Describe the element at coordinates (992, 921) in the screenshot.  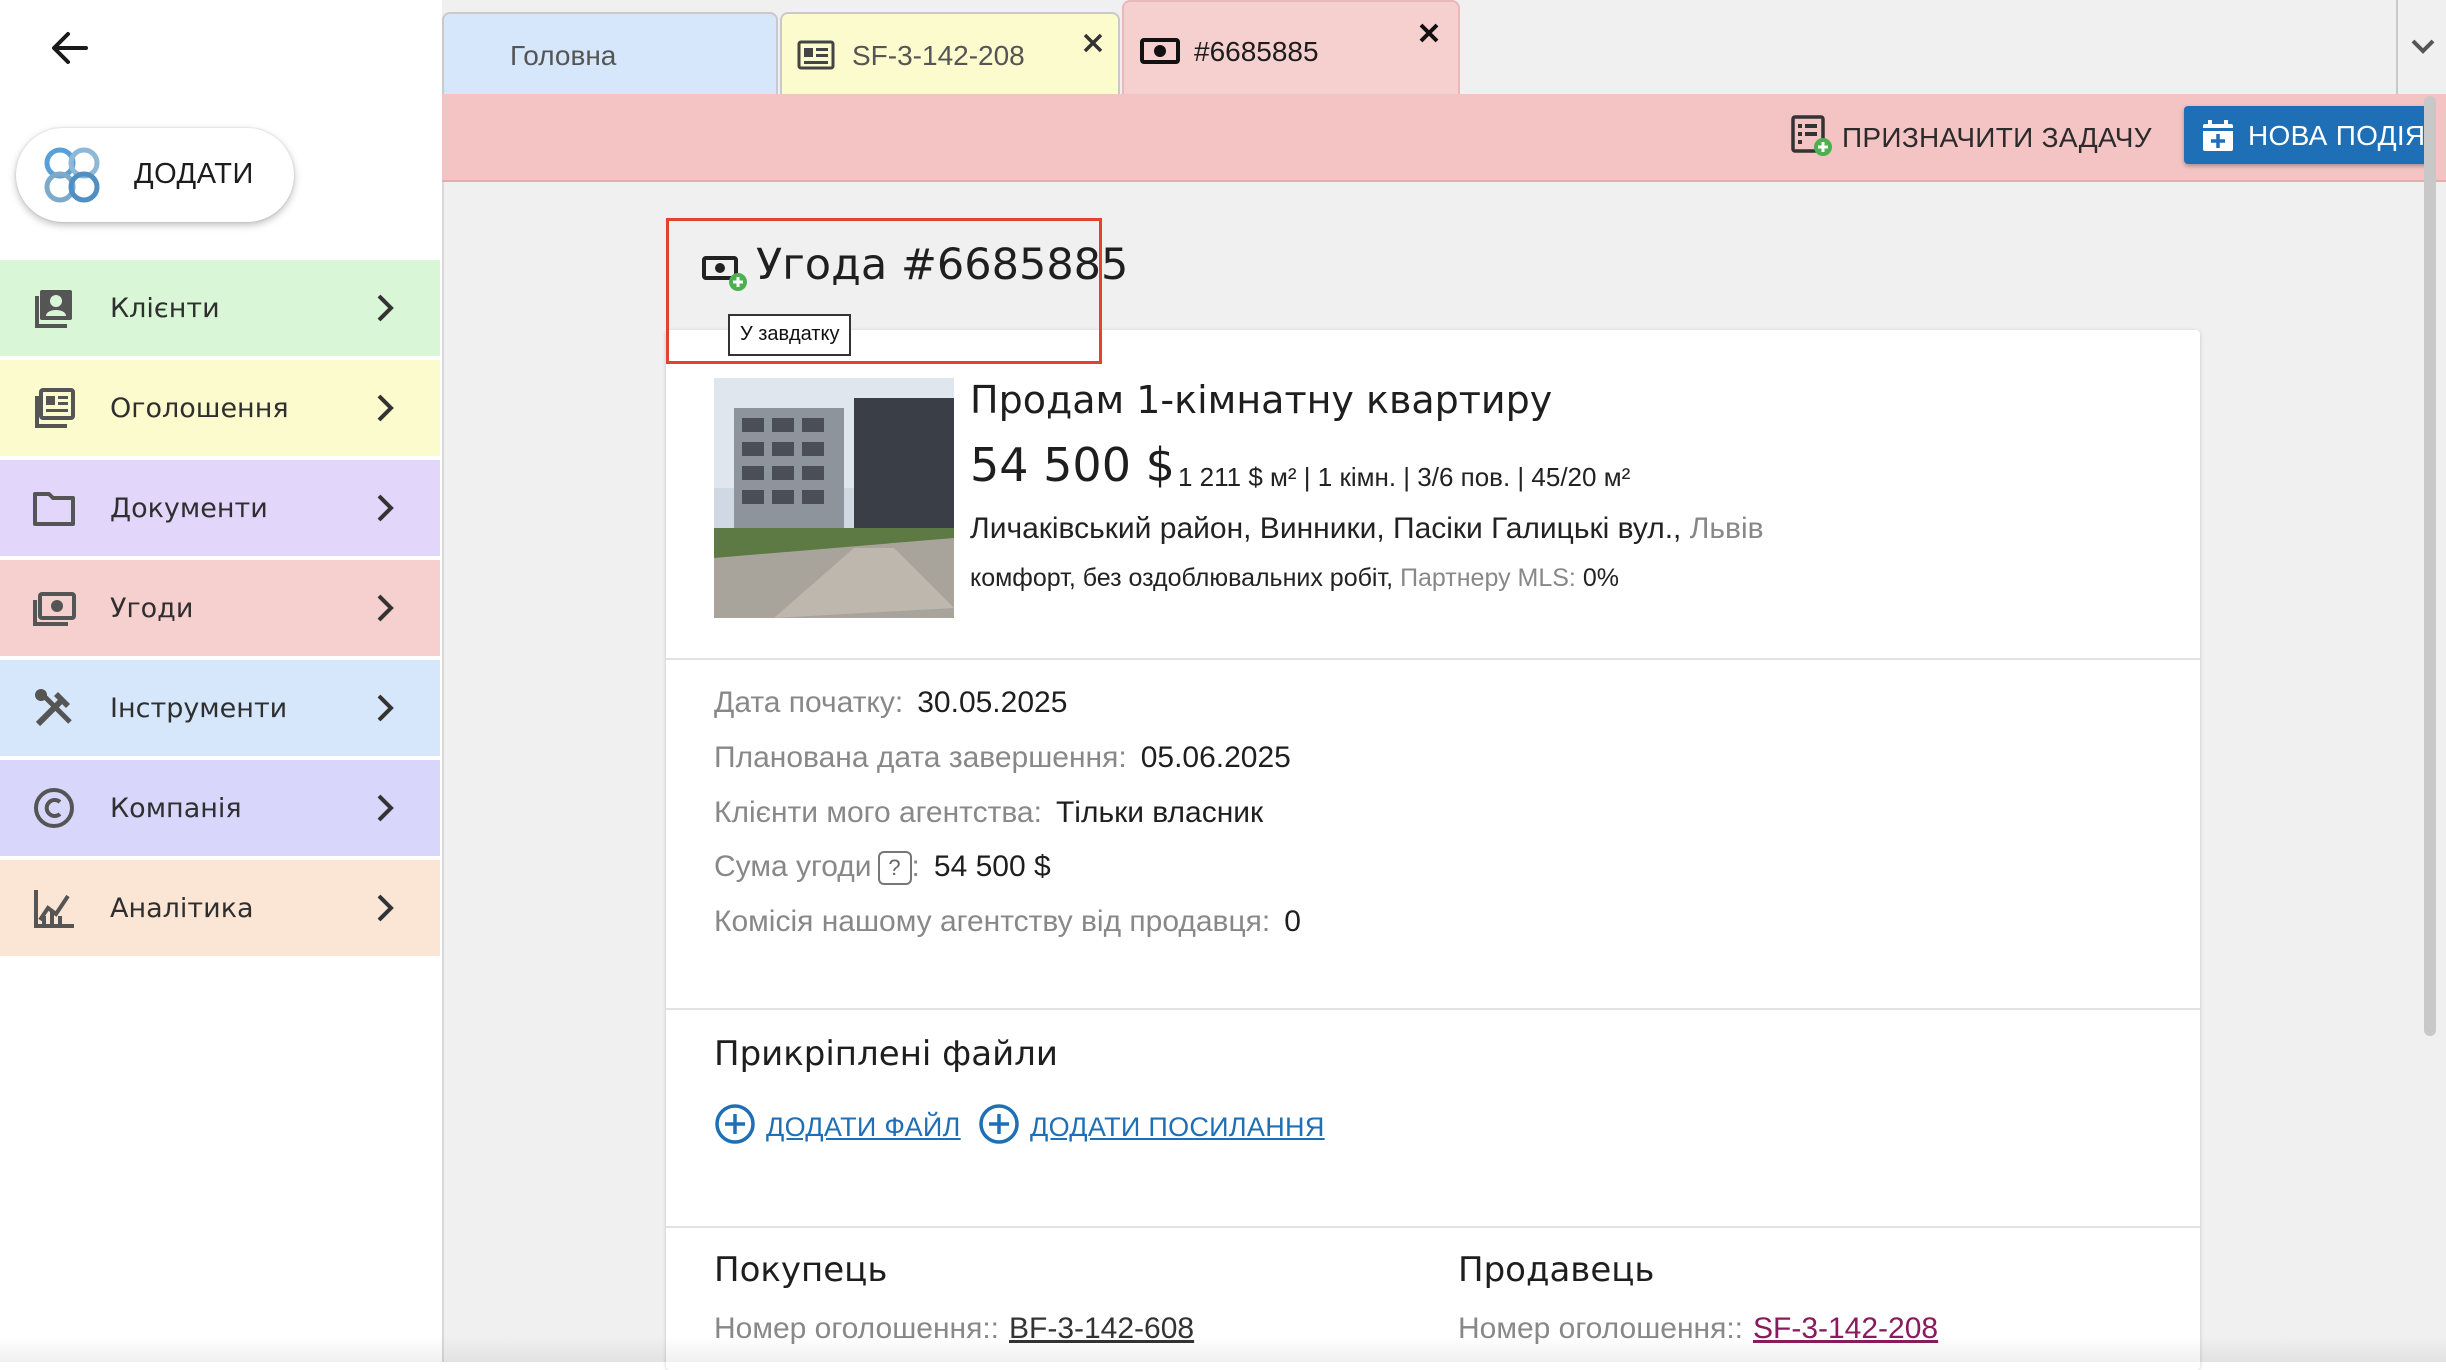
I see `detail-label: Комісія нашому агентству від продавця:` at that location.